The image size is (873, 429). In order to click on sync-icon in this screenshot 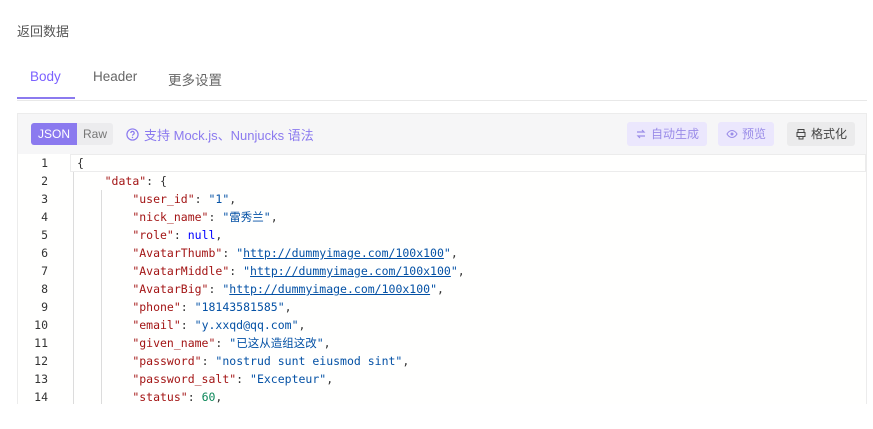, I will do `click(641, 134)`.